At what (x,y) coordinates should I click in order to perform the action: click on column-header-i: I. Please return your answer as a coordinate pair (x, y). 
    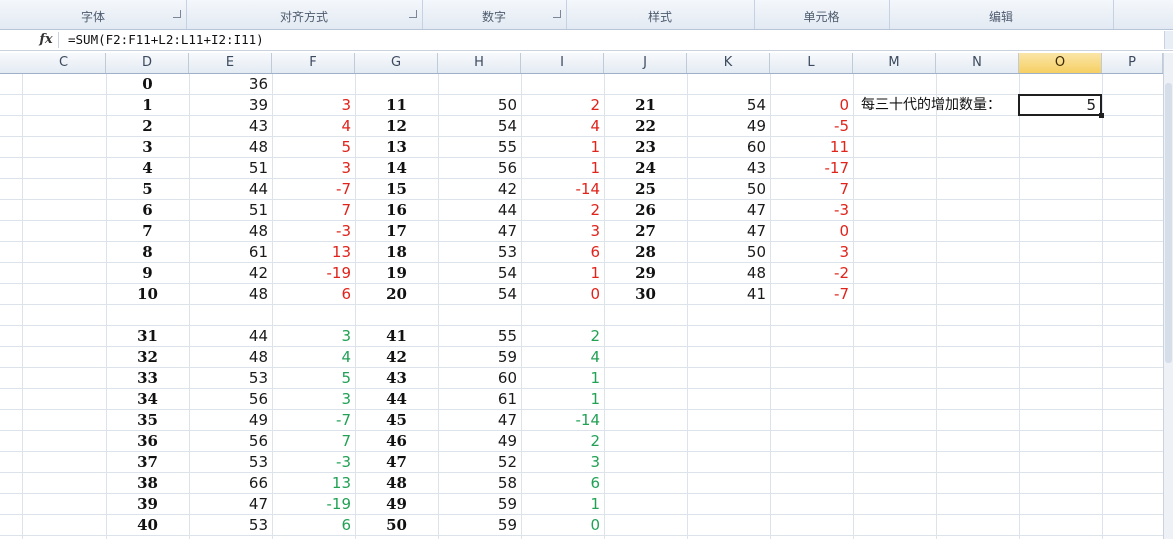
    Looking at the image, I should click on (562, 63).